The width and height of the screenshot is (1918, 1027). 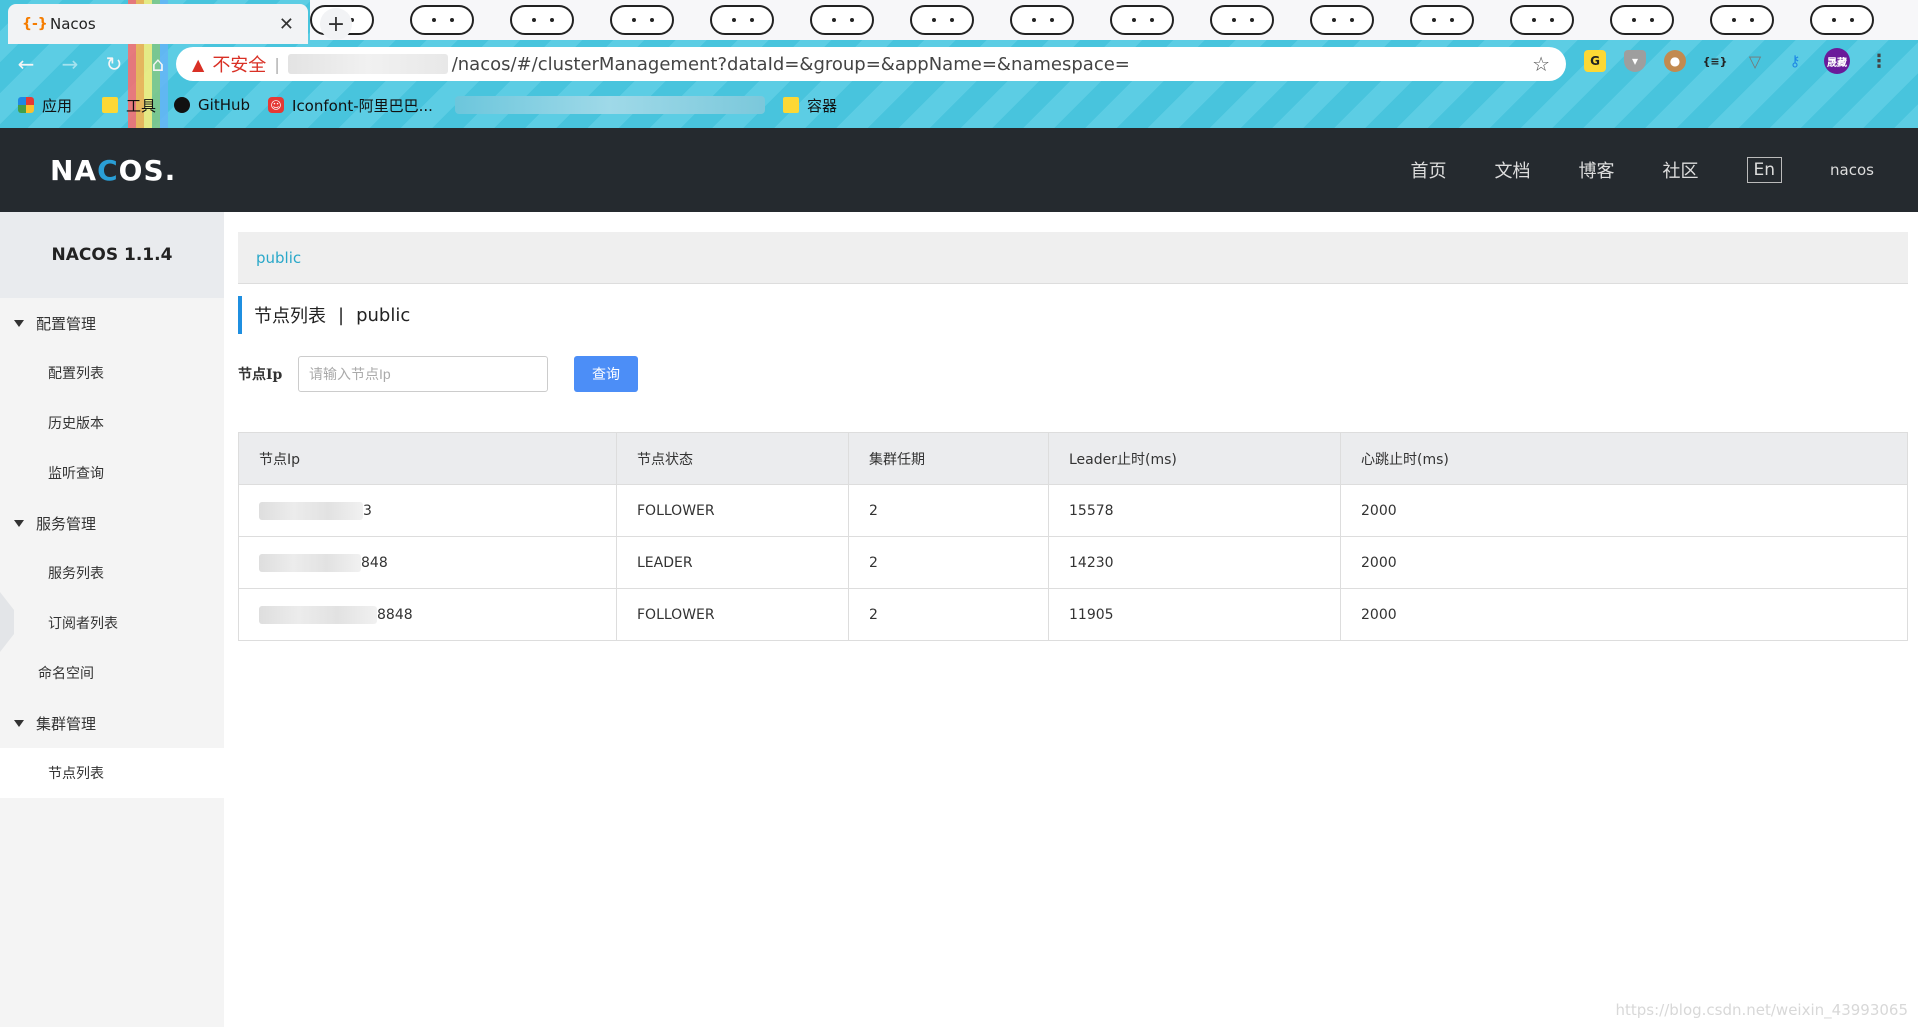 I want to click on column-header-node-state: 节点状态, so click(x=732, y=458).